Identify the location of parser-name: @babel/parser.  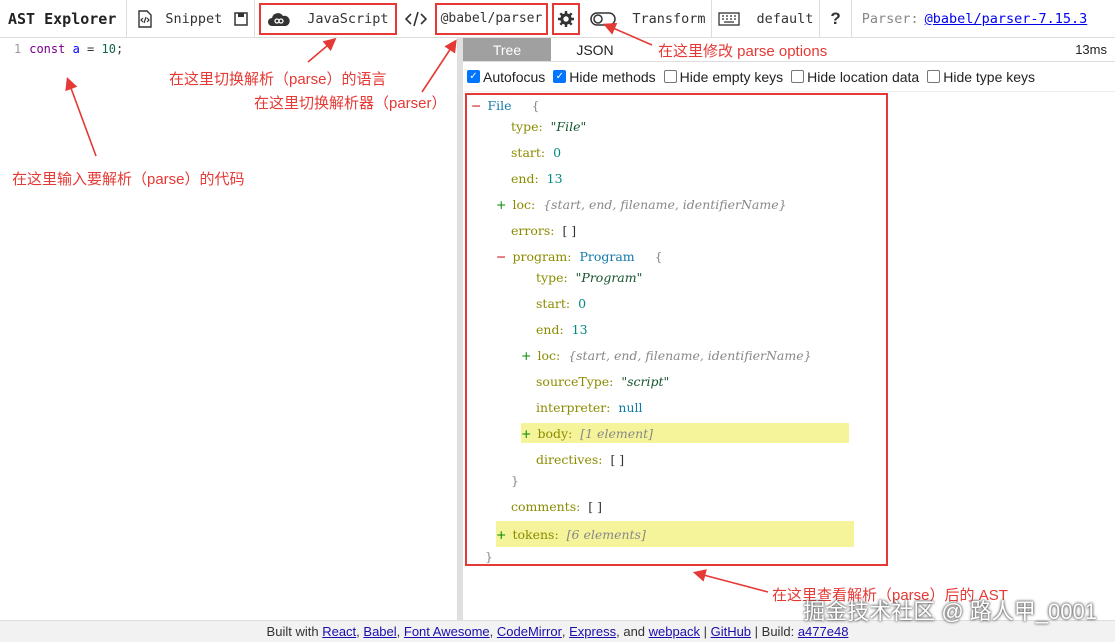
(491, 18).